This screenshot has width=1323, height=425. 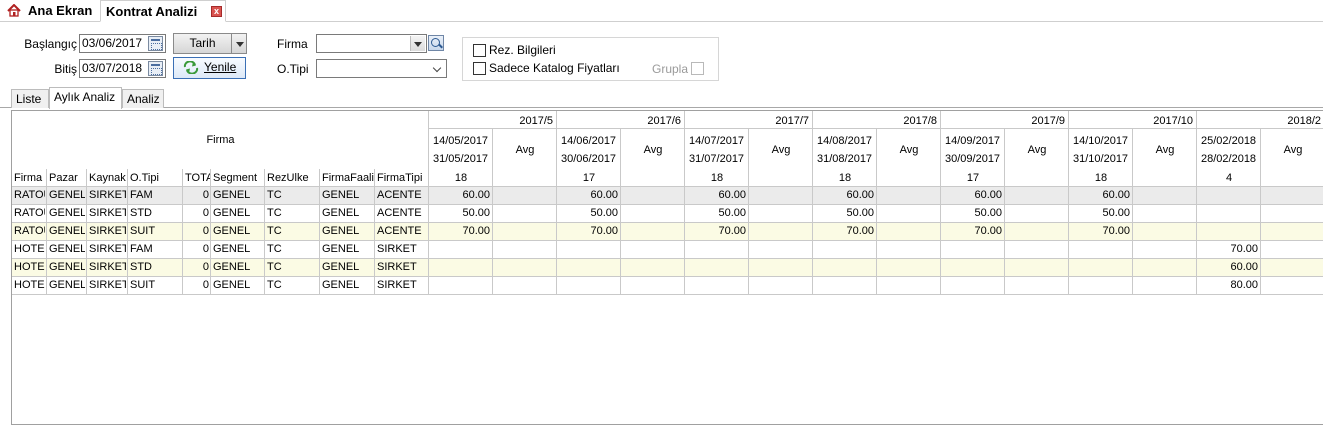 What do you see at coordinates (293, 178) in the screenshot?
I see `column-header: RezUlke` at bounding box center [293, 178].